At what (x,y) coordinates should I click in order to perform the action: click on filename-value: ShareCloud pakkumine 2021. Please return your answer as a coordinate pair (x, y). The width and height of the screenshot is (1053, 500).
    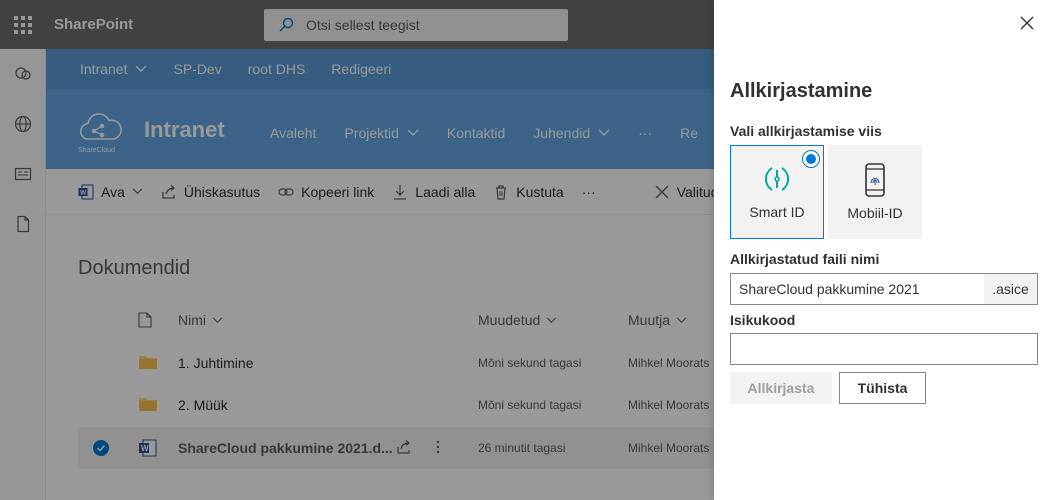
    Looking at the image, I should click on (829, 289).